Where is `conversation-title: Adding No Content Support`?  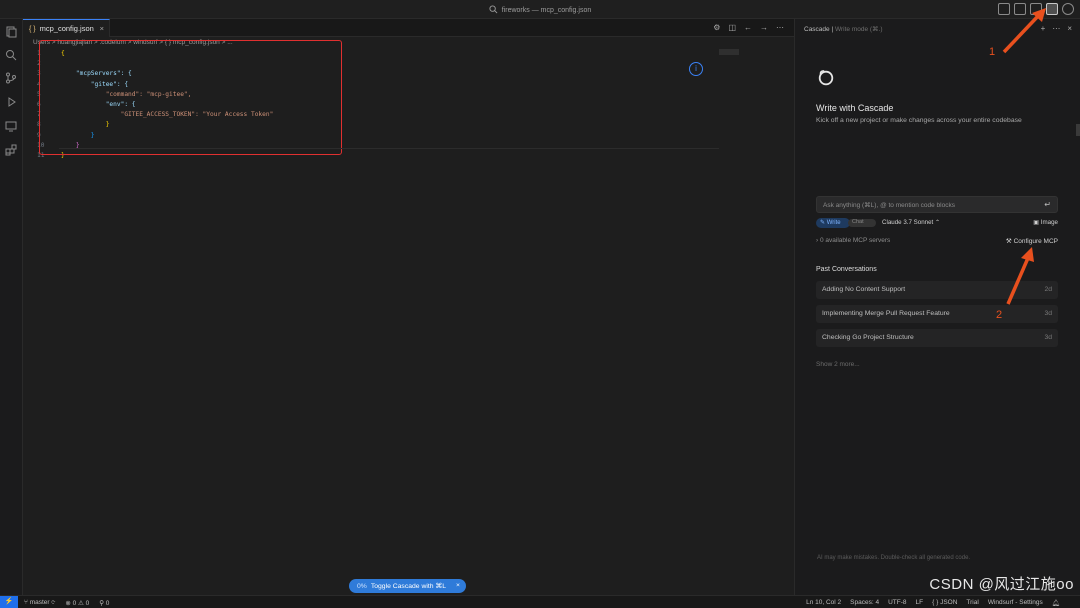 conversation-title: Adding No Content Support is located at coordinates (864, 289).